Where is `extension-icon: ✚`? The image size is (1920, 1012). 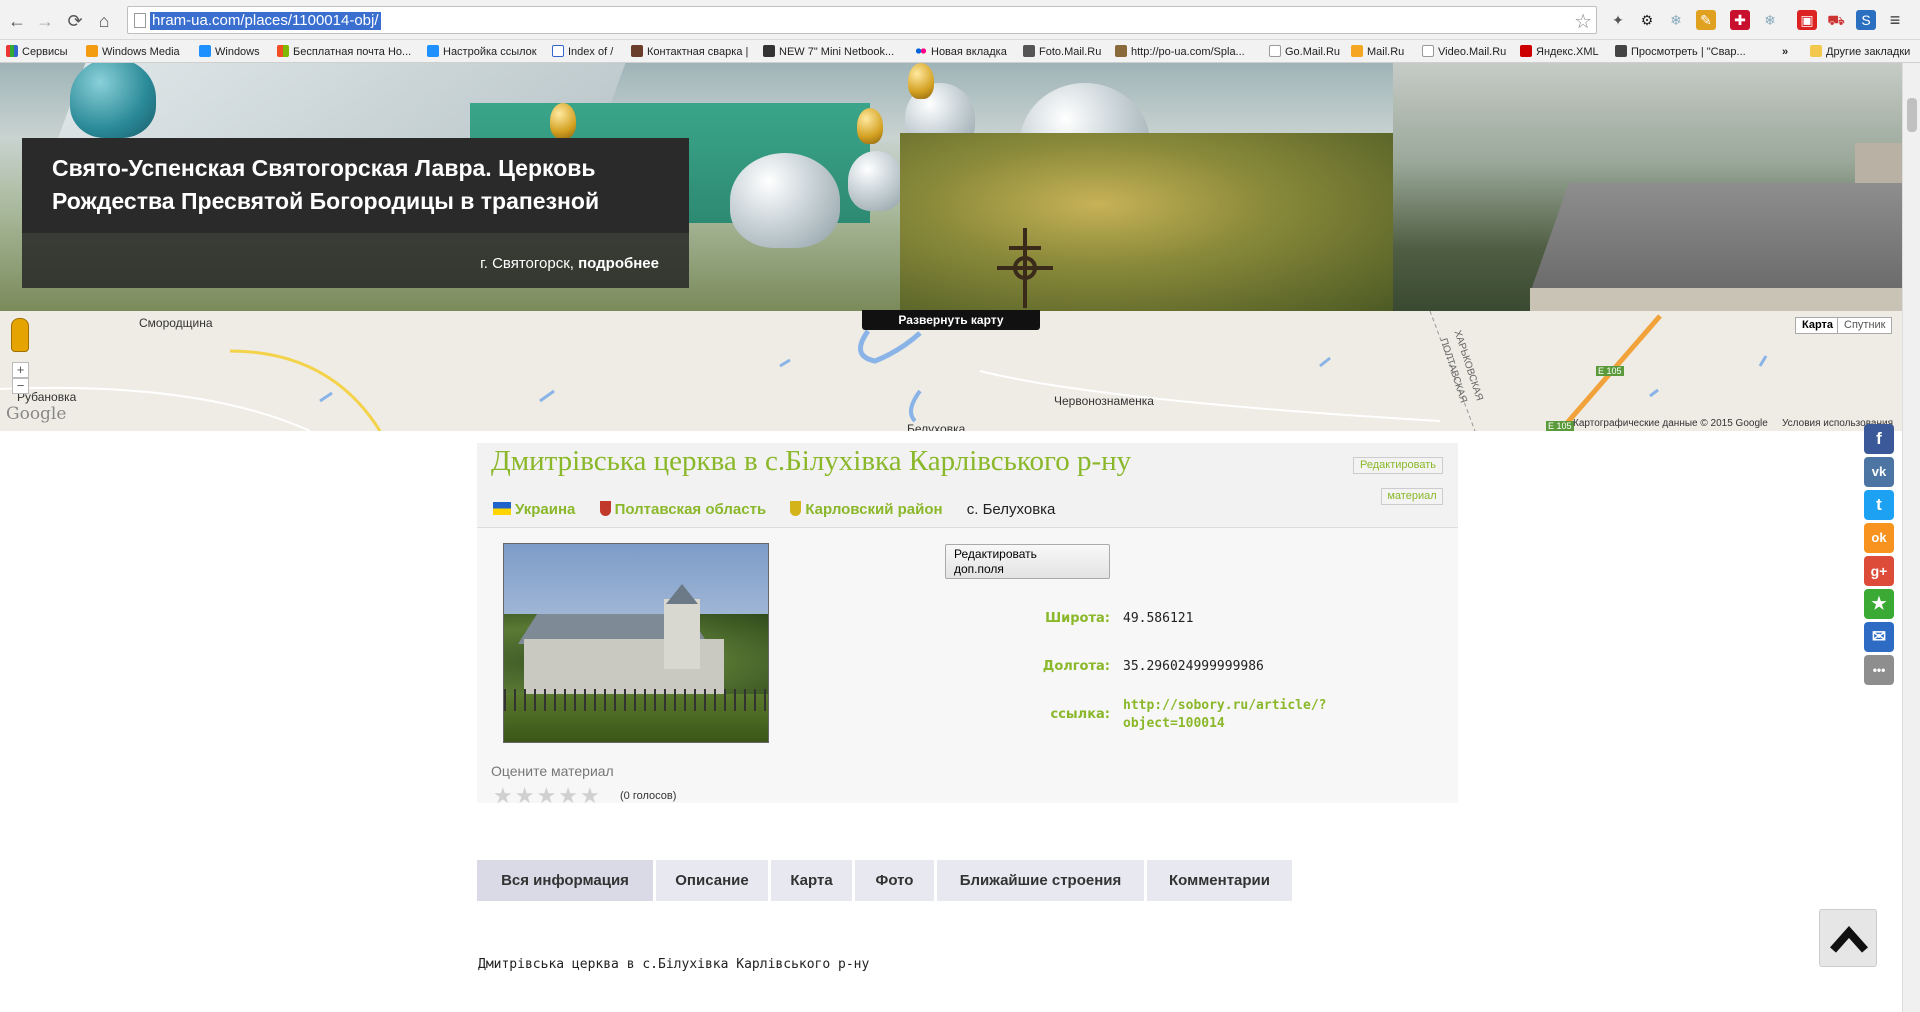
extension-icon: ✚ is located at coordinates (1740, 20).